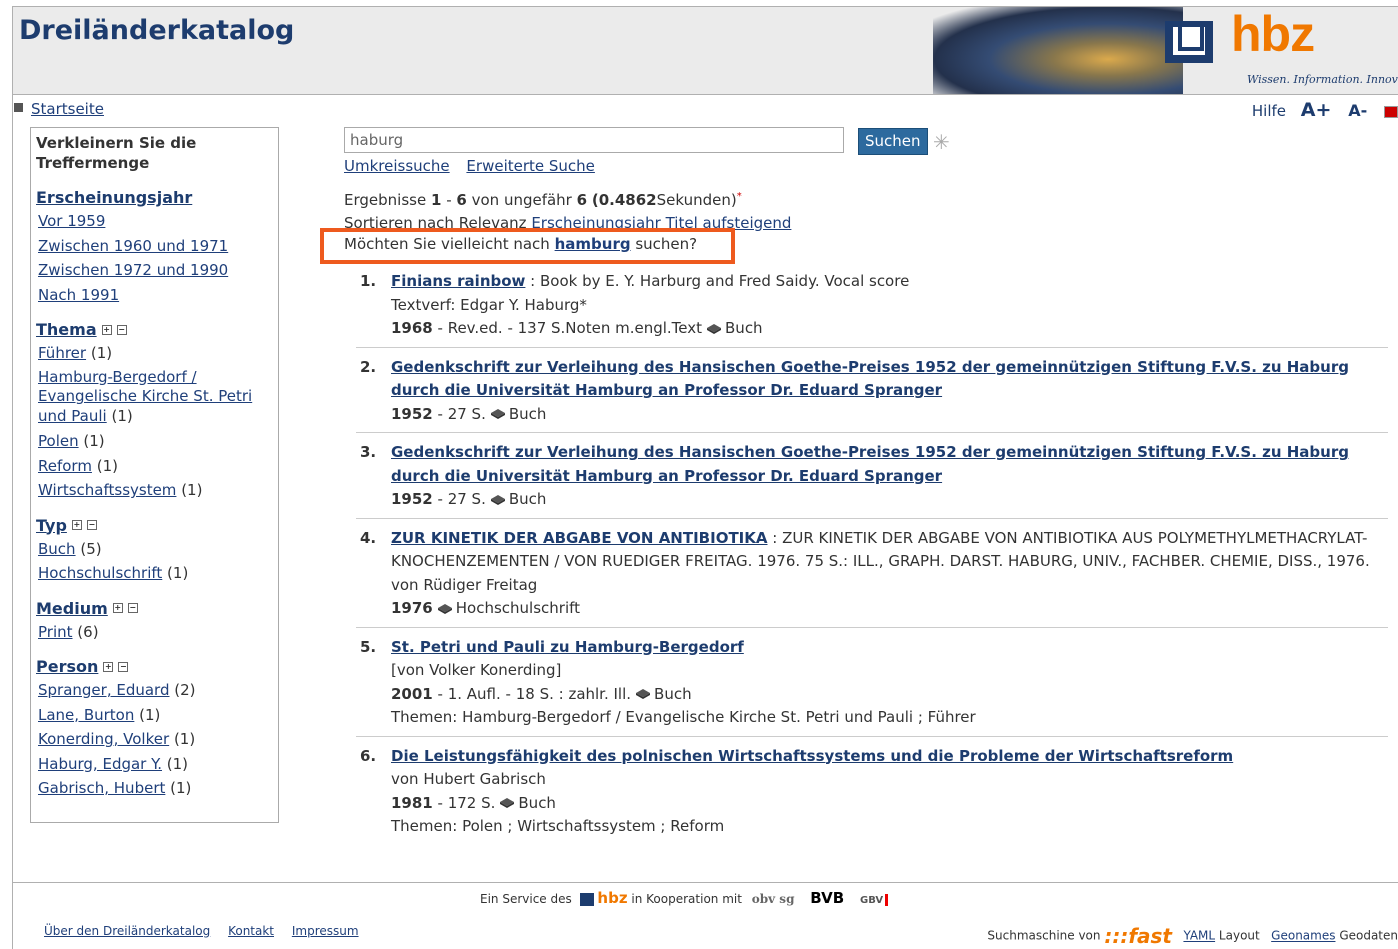 The height and width of the screenshot is (949, 1398). I want to click on facet-person-link: Person, so click(67, 666).